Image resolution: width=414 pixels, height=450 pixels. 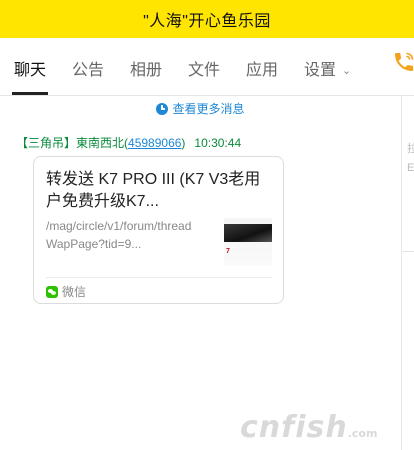 What do you see at coordinates (410, 168) in the screenshot?
I see `right-panel-glyph: E` at bounding box center [410, 168].